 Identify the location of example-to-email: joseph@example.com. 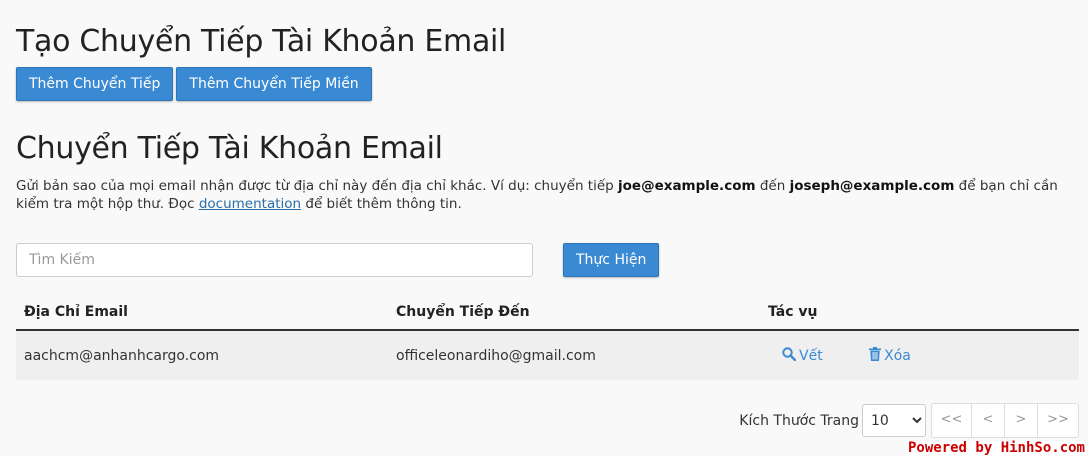
(872, 186).